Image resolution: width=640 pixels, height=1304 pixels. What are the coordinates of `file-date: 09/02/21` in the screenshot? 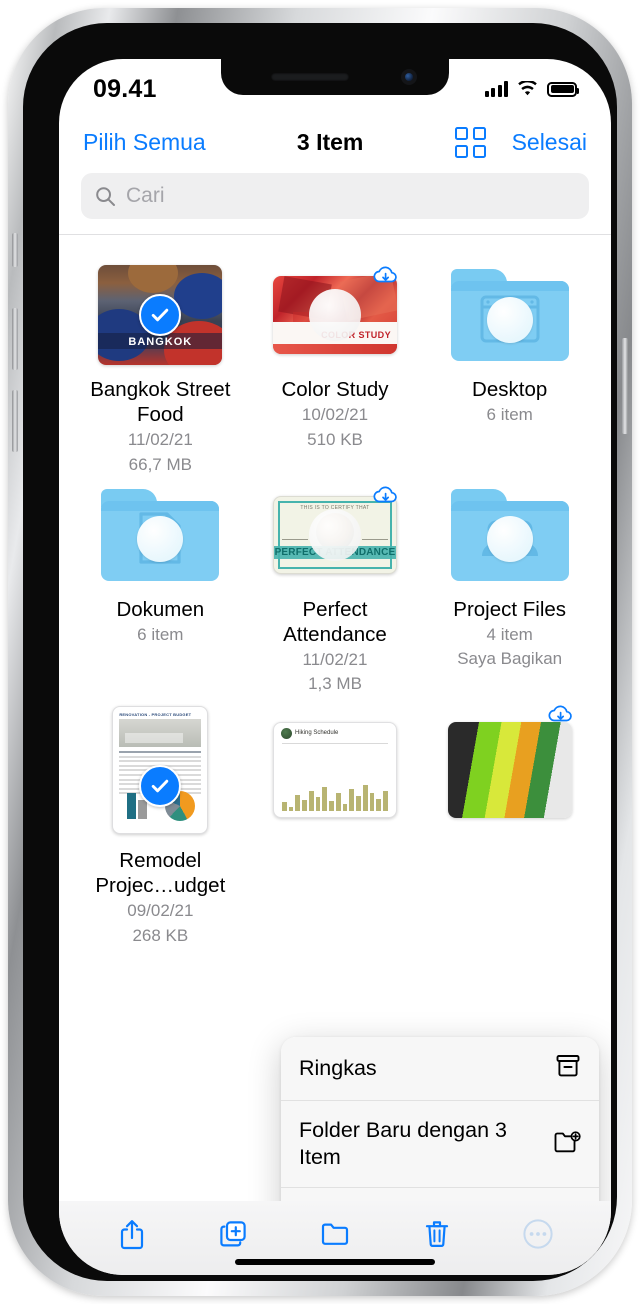 It's located at (160, 911).